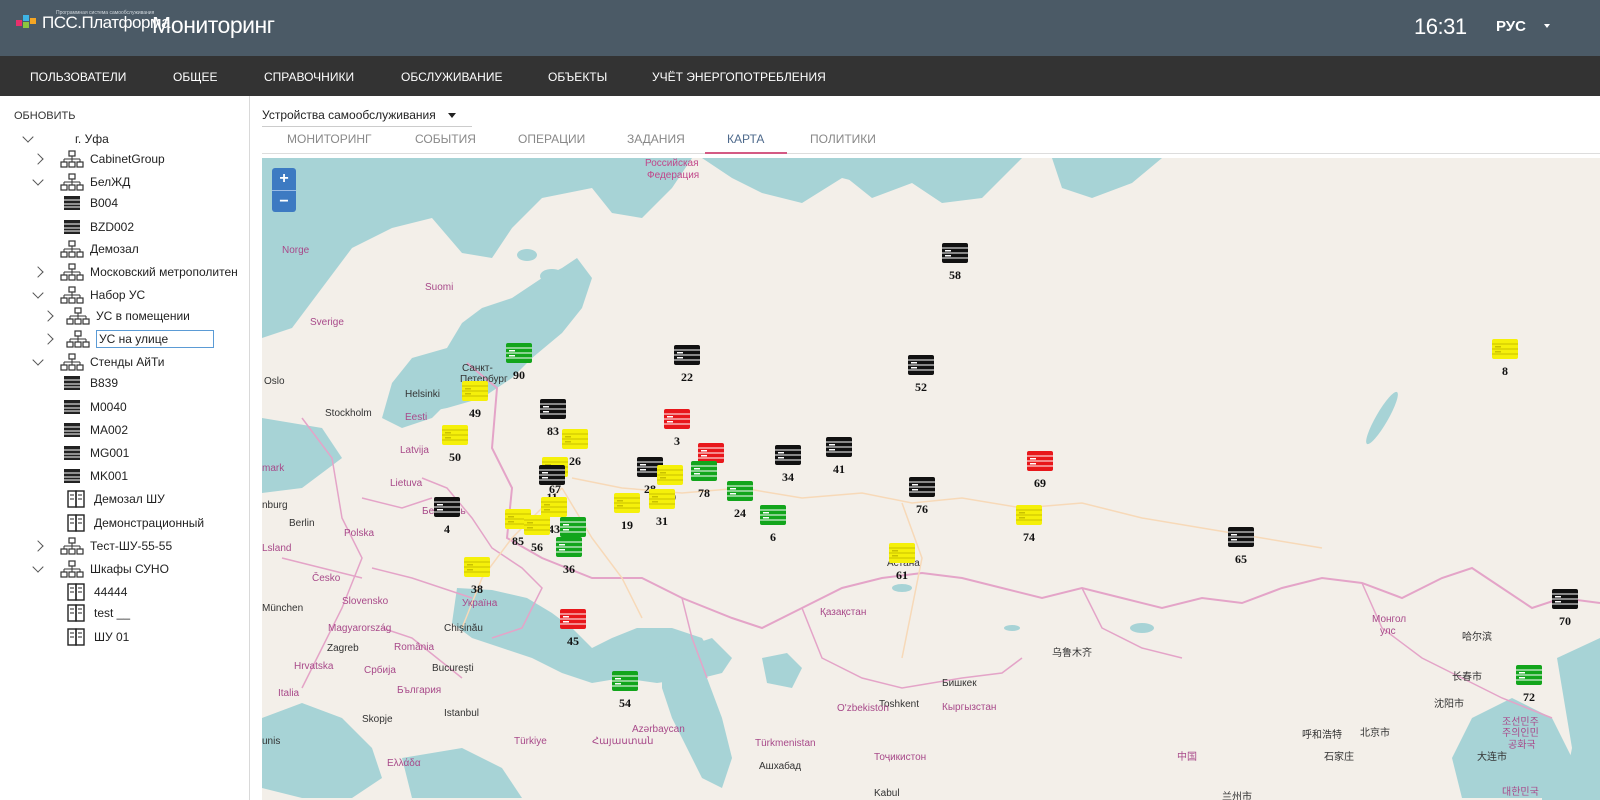  Describe the element at coordinates (124, 272) in the screenshot. I see `tree-node: Московский метрополитен` at that location.